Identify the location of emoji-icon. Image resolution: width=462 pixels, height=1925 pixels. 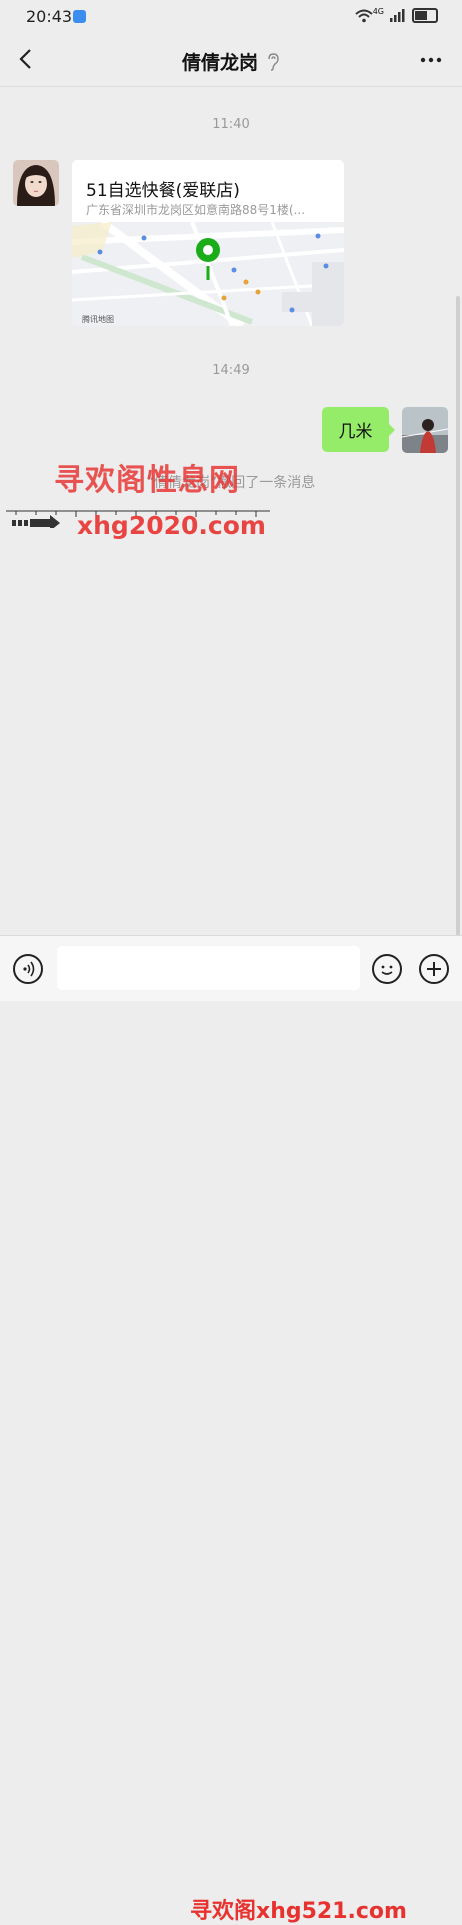
(387, 969).